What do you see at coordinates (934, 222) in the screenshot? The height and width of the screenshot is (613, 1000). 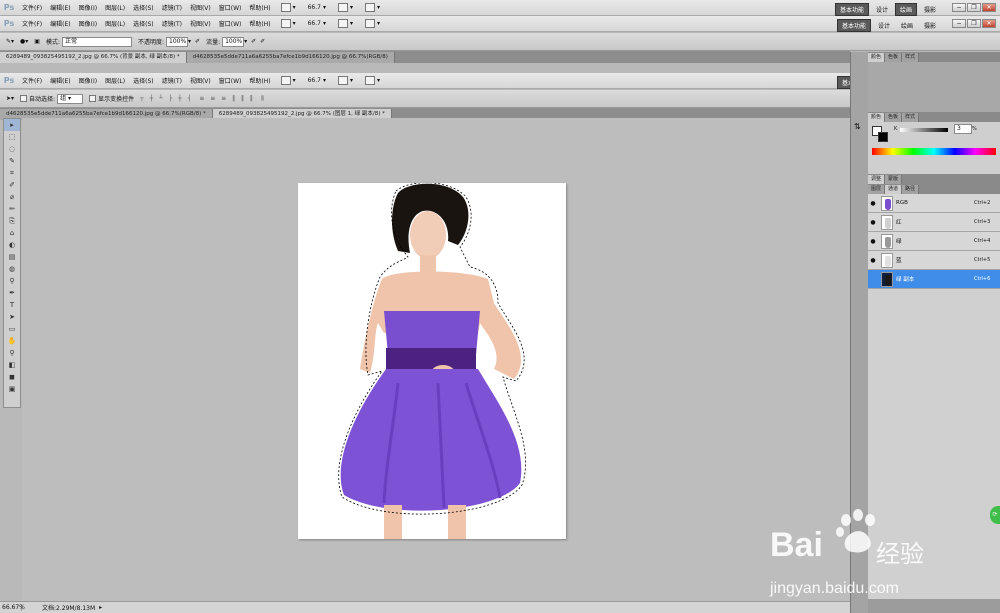 I see `channel-row: ● 红 Ctrl+3` at bounding box center [934, 222].